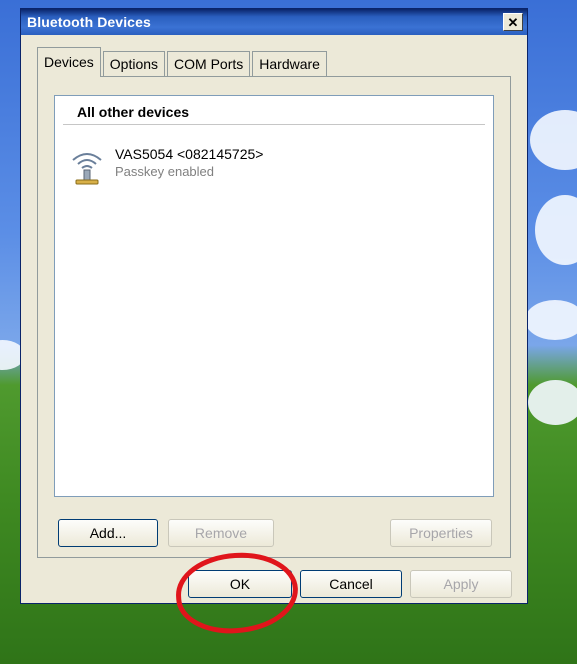  I want to click on group-header: All other devices, so click(133, 112).